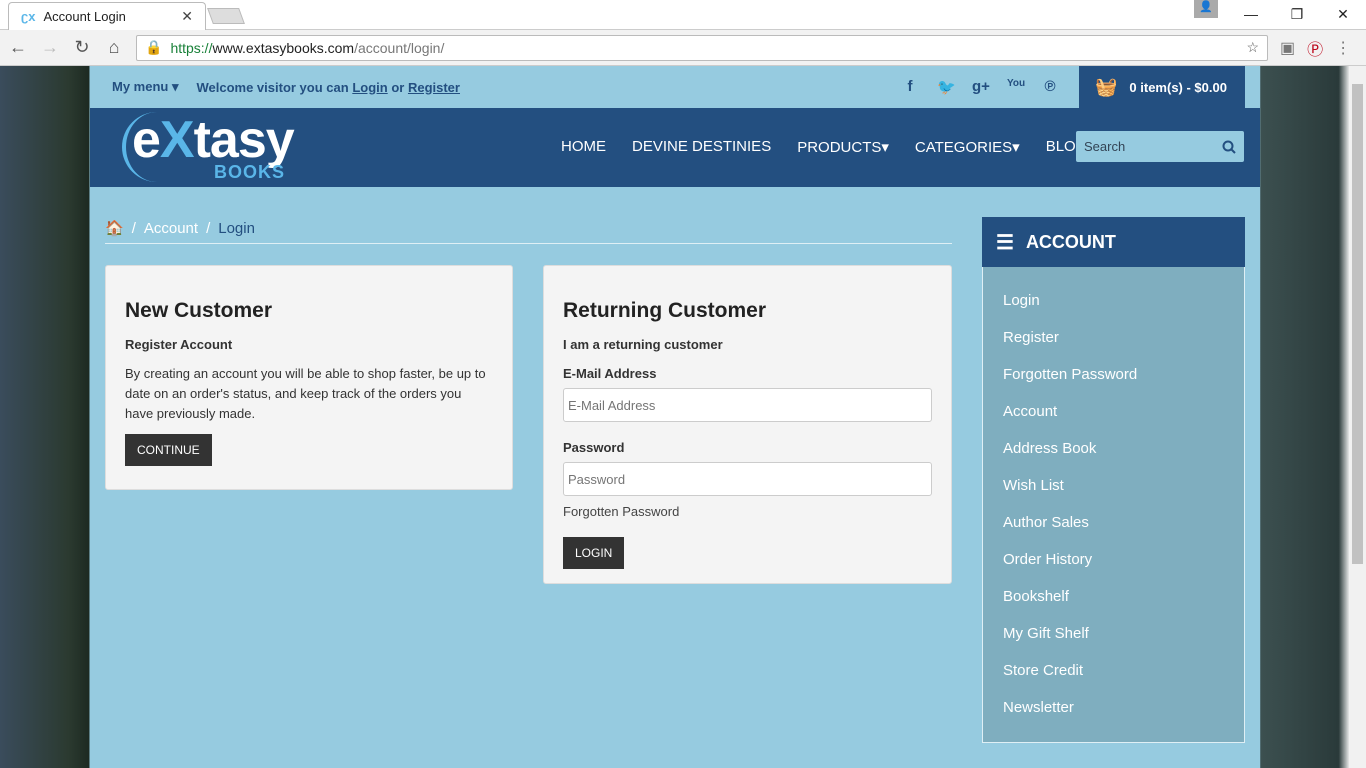  Describe the element at coordinates (747, 511) in the screenshot. I see `forgotten-password-link: Forgotten Password` at that location.